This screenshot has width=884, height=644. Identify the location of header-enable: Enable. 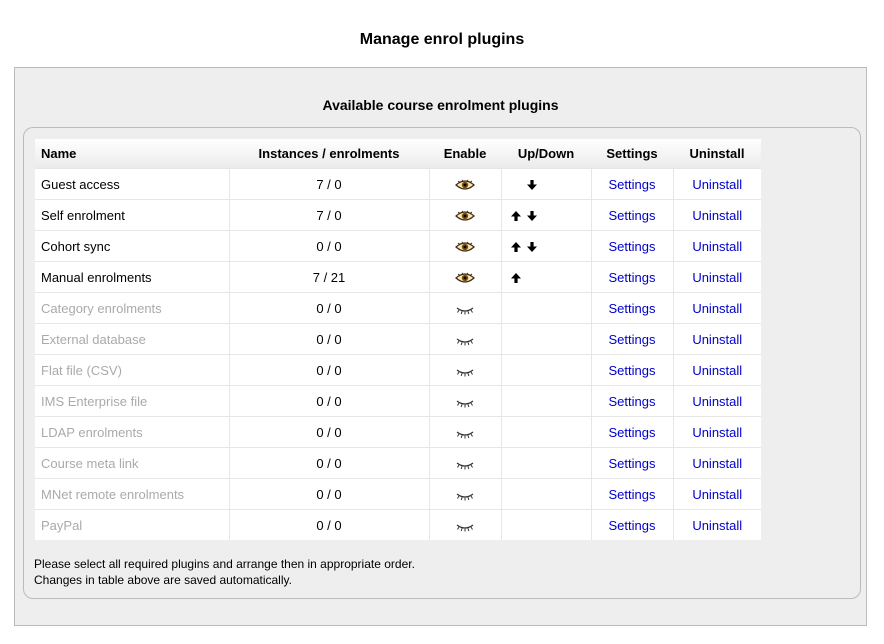
(465, 154).